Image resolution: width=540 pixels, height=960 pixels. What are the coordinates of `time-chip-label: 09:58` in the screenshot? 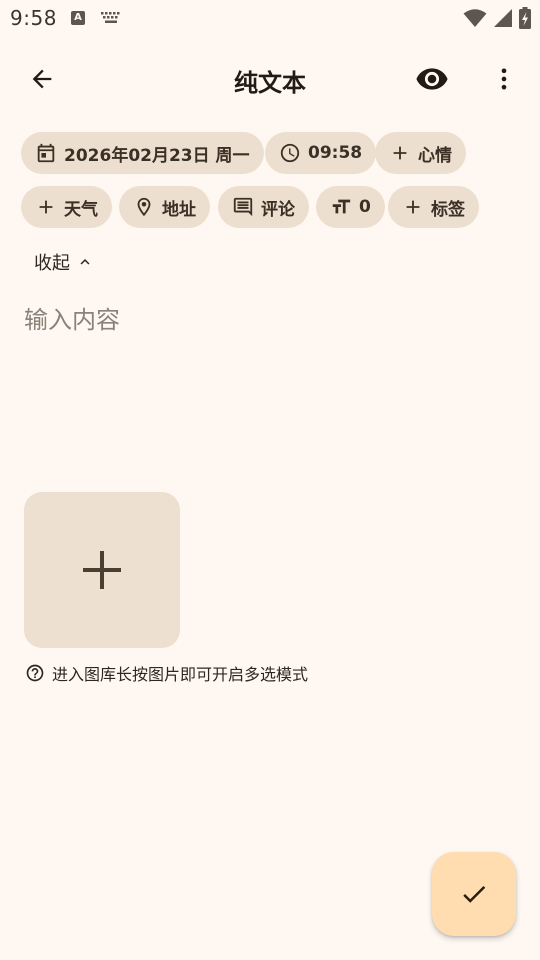 It's located at (335, 153).